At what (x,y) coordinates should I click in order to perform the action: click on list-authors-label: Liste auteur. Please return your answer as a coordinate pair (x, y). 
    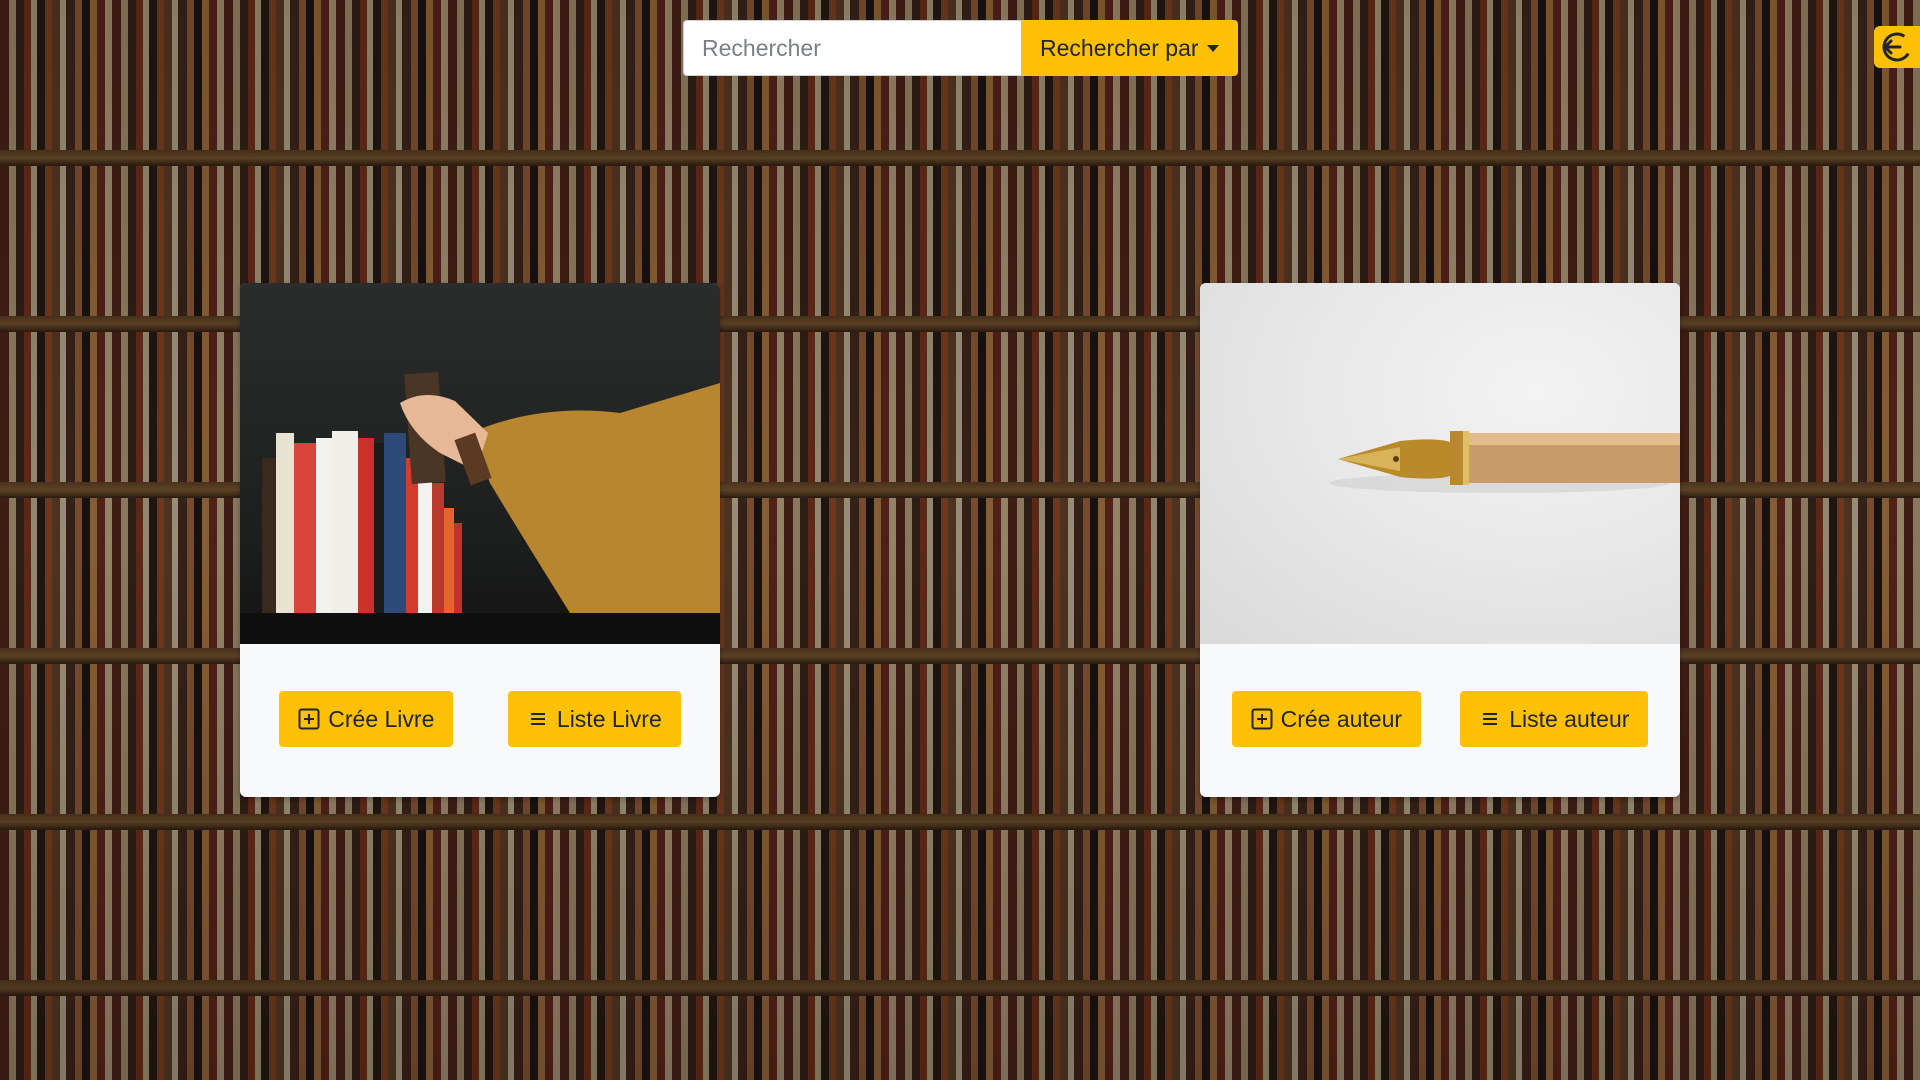
    Looking at the image, I should click on (1569, 718).